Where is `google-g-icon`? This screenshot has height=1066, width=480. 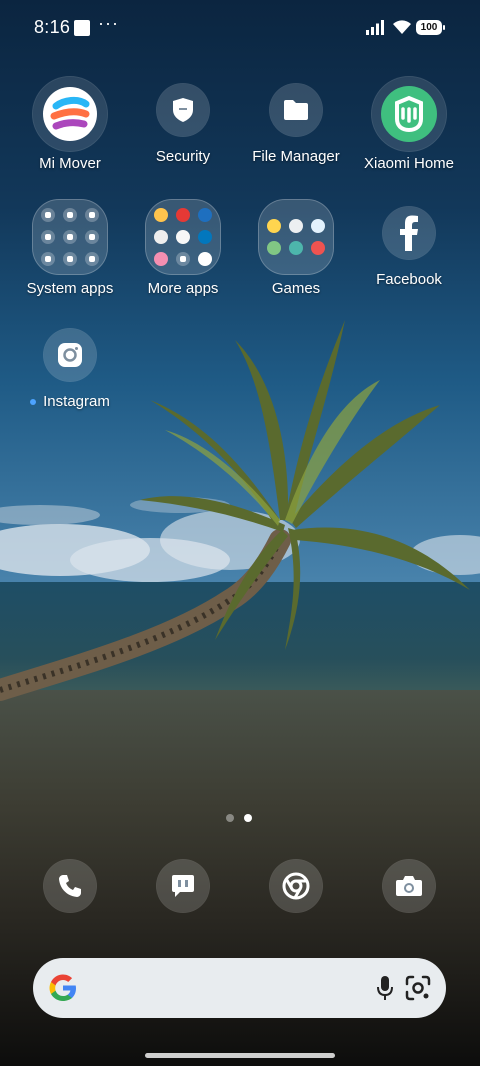 google-g-icon is located at coordinates (62, 987).